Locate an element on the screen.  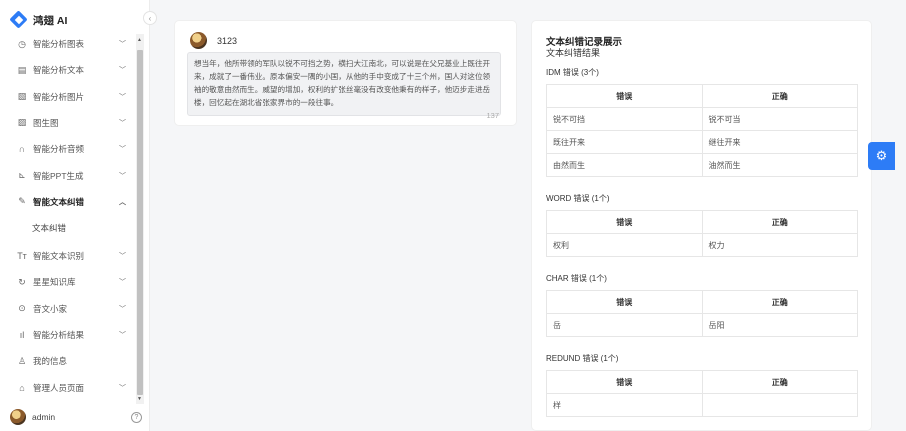
collapse-sidebar-button: ‹ is located at coordinates (150, 18).